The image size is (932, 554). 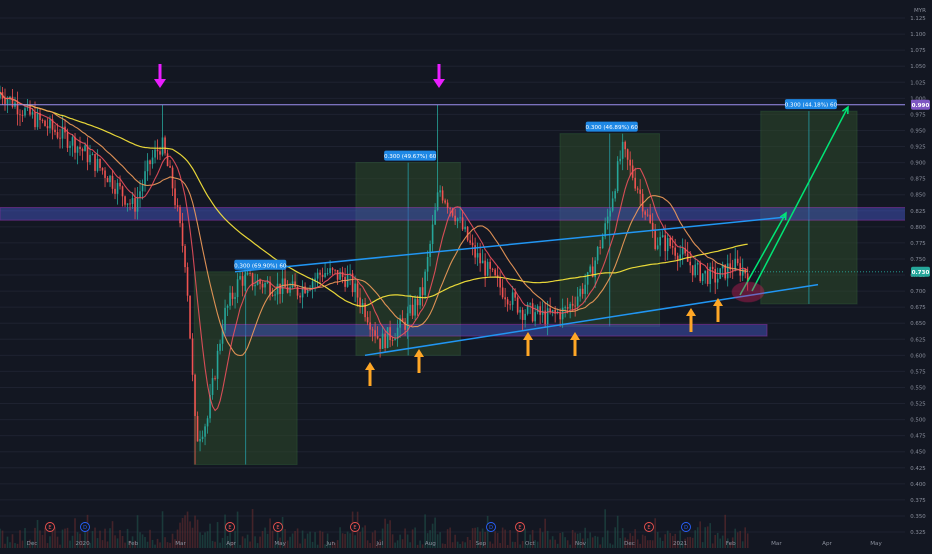 I want to click on event-marker-label: D, so click(x=85, y=528).